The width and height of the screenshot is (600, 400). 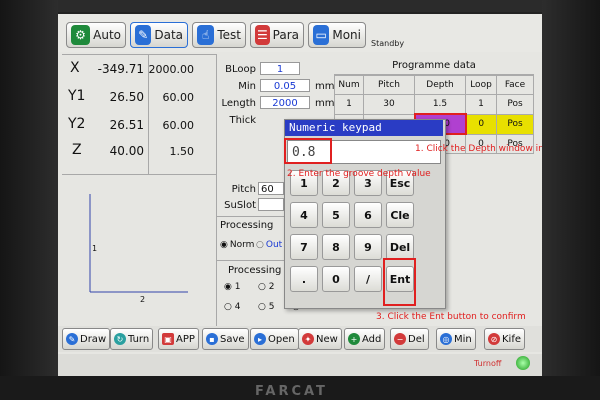 What do you see at coordinates (182, 151) in the screenshot?
I see `axis-z-setpoint: 1.50` at bounding box center [182, 151].